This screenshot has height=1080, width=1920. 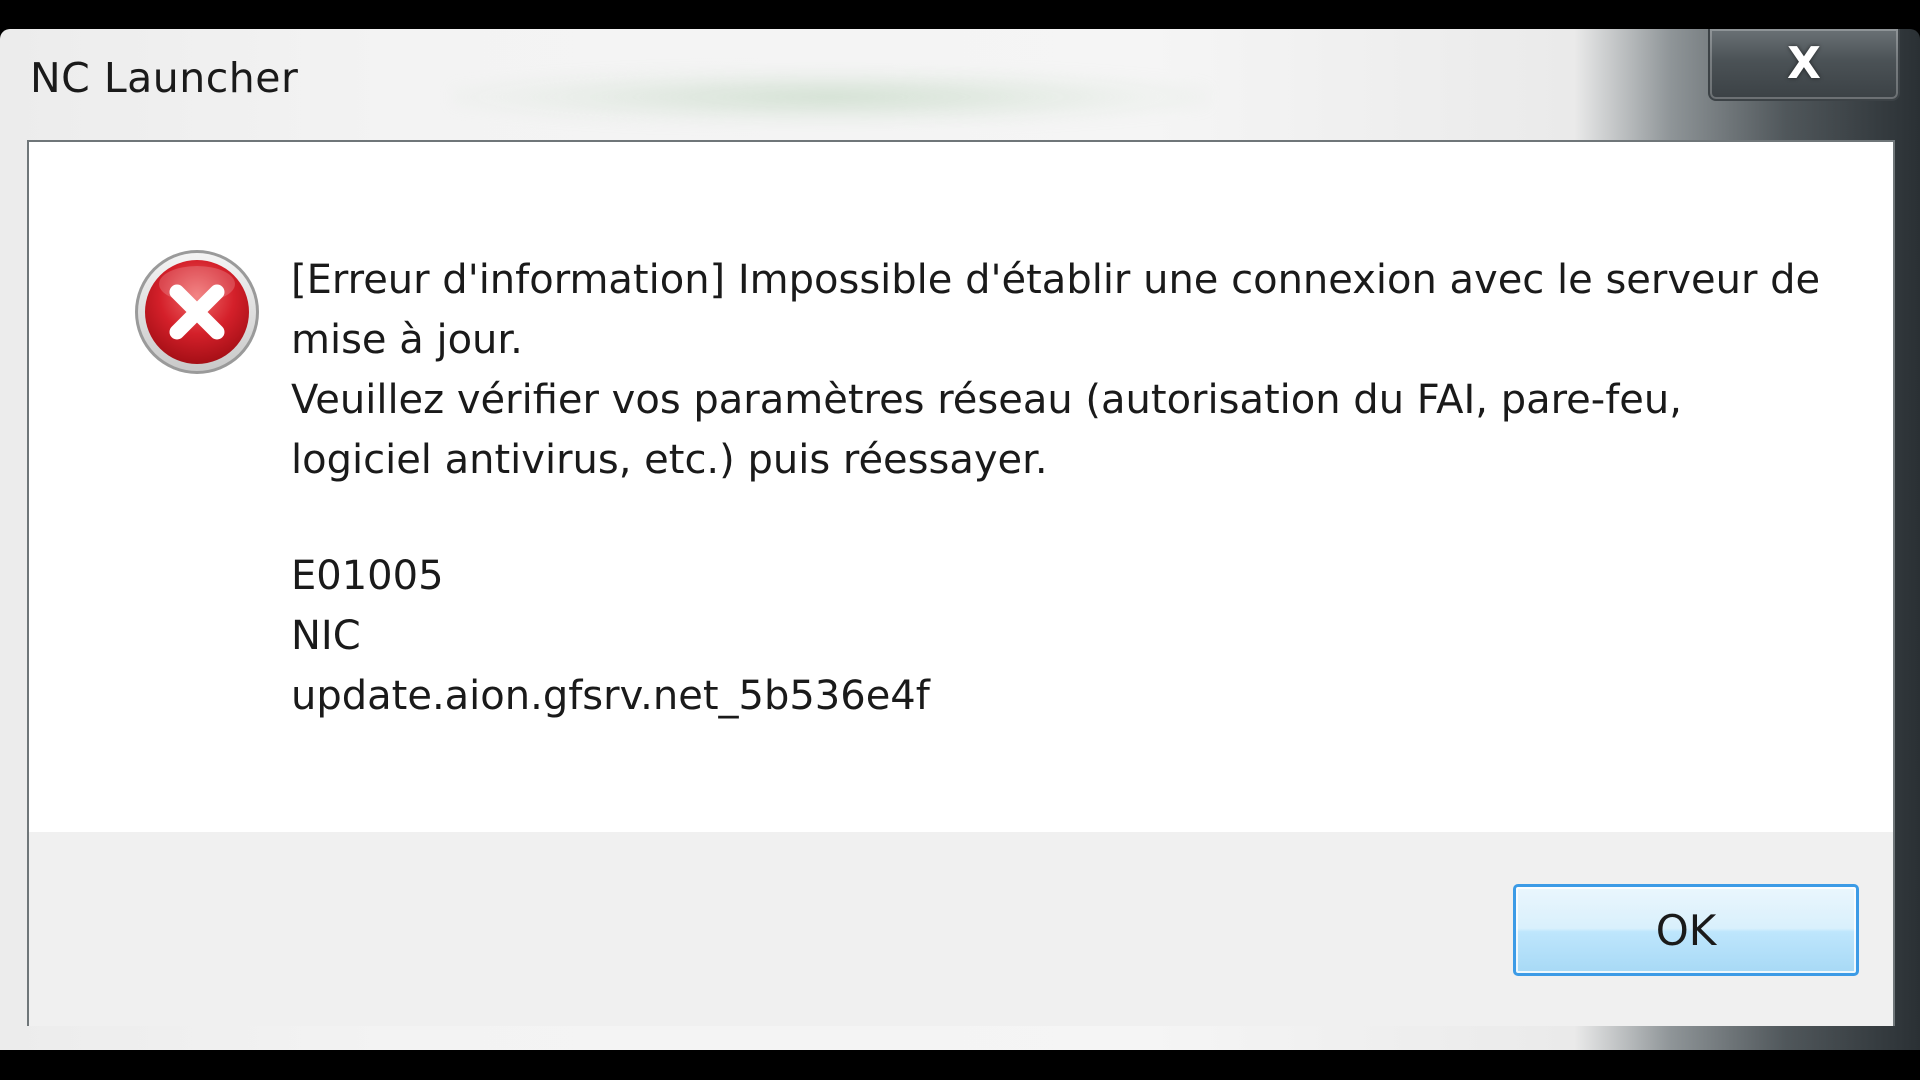 I want to click on window-title: NC Launcher, so click(x=164, y=78).